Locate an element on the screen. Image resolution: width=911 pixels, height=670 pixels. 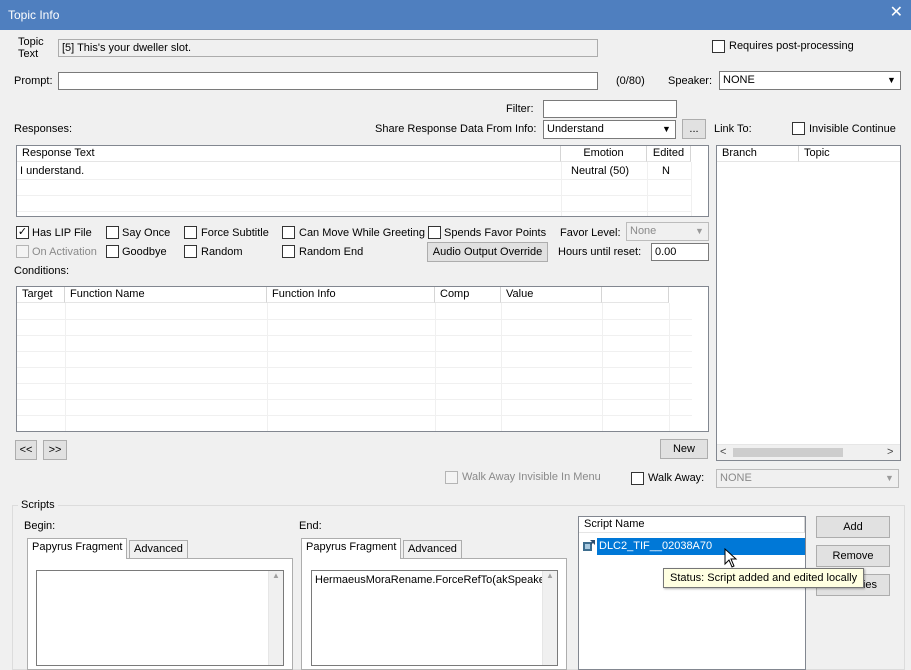
script-name-cell: DLC2_TIF__02038A70 is located at coordinates (701, 546).